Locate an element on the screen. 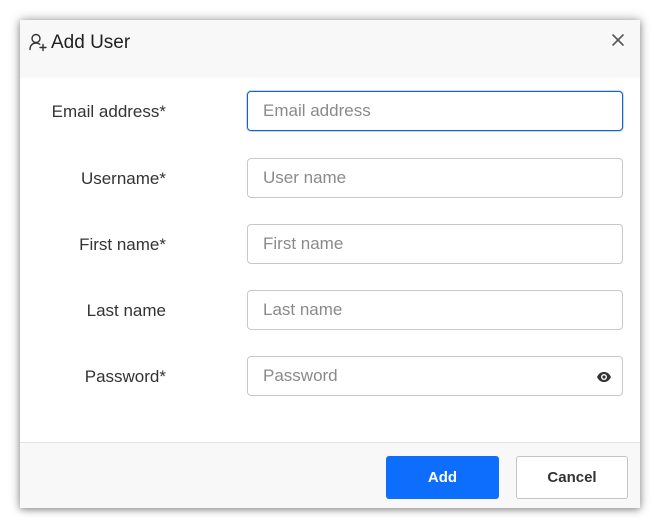 This screenshot has height=528, width=660. last-name-row: Last name is located at coordinates (330, 310).